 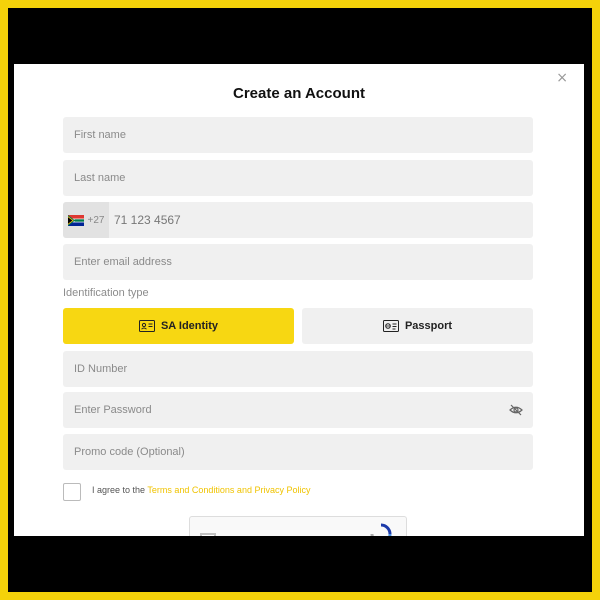 What do you see at coordinates (228, 490) in the screenshot?
I see `terms-link: Terms and Conditions and Privacy Policy` at bounding box center [228, 490].